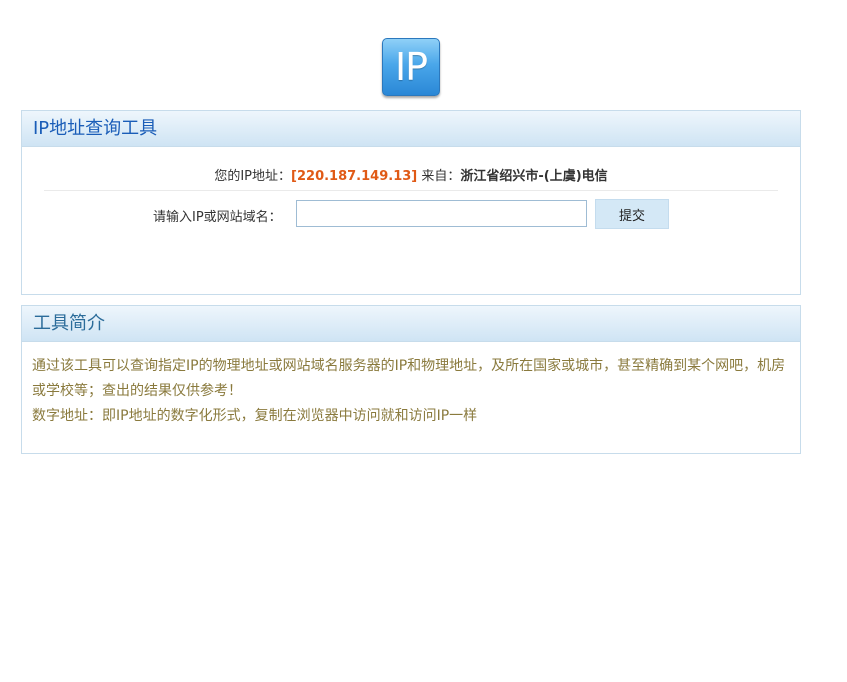  I want to click on intro-paragraph-2: 数字地址：即IP地址的数字化形式，复制在浏览器中访问就和访问IP一样, so click(255, 416).